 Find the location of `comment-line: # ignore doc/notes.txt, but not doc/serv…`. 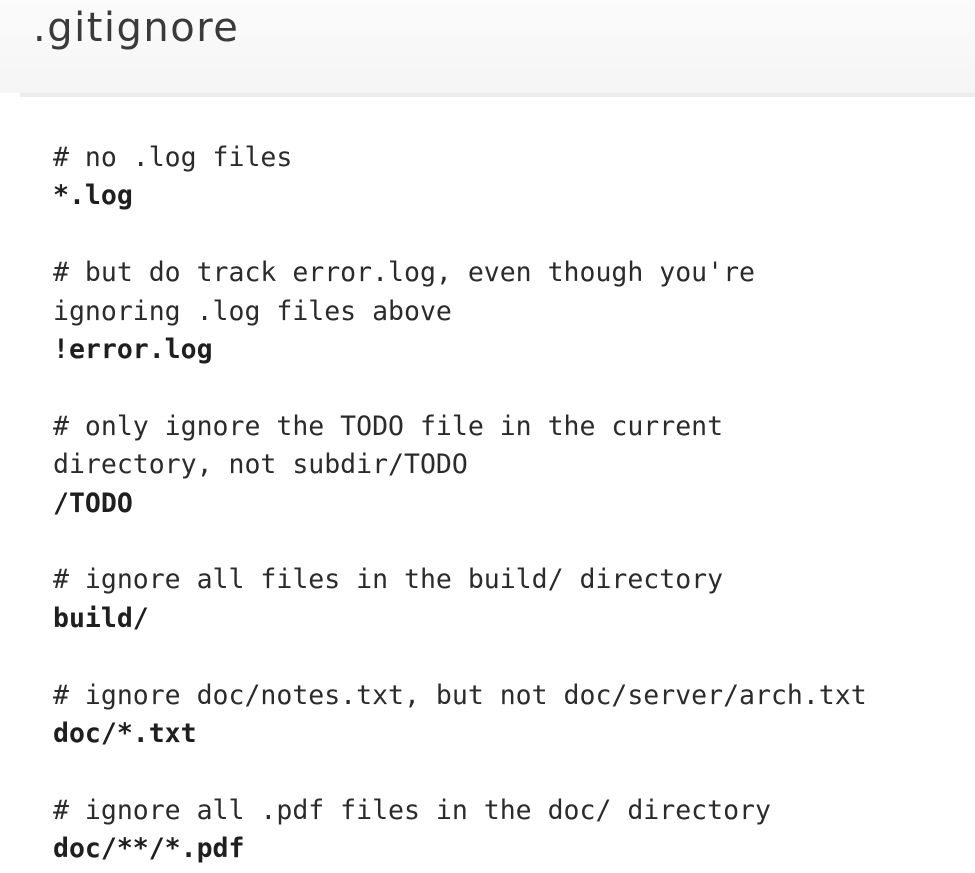

comment-line: # ignore doc/notes.txt, but not doc/serv… is located at coordinates (460, 695).